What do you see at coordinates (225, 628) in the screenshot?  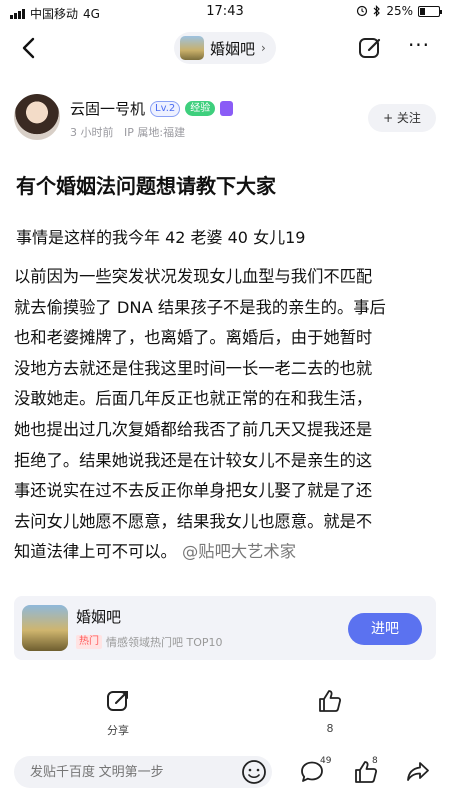 I see `forum-card: 婚姻吧 热门 情感领域热门吧 TOP10 进吧` at bounding box center [225, 628].